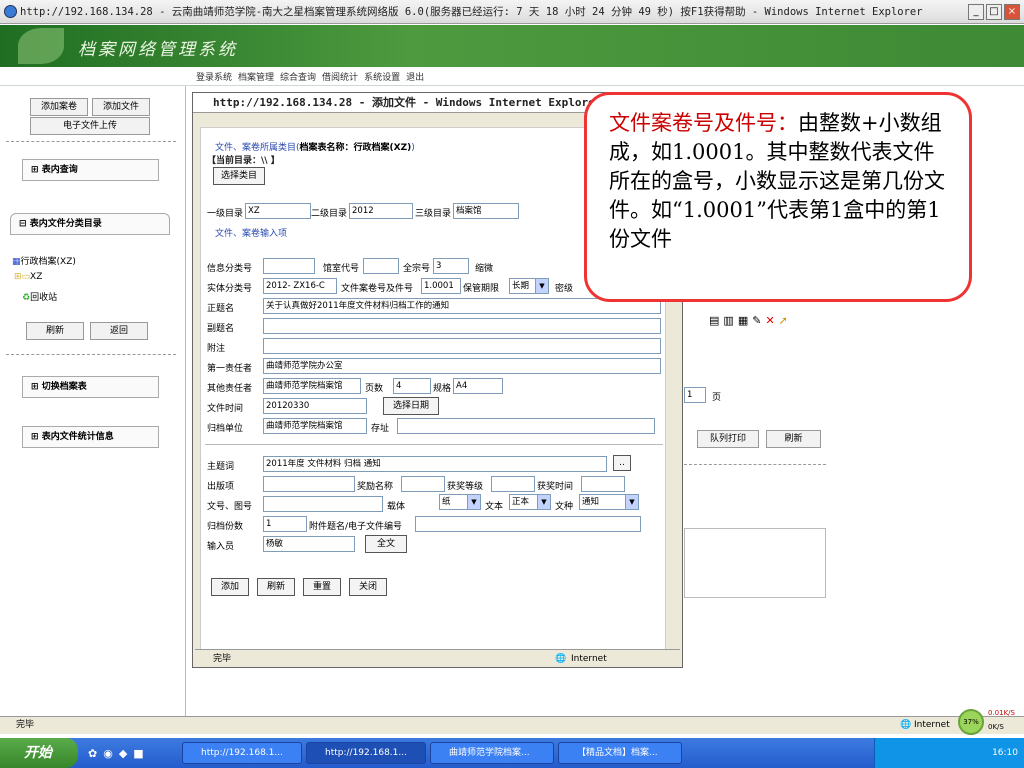 Image resolution: width=1024 pixels, height=768 pixels. Describe the element at coordinates (323, 504) in the screenshot. I see `doc-no-input` at that location.